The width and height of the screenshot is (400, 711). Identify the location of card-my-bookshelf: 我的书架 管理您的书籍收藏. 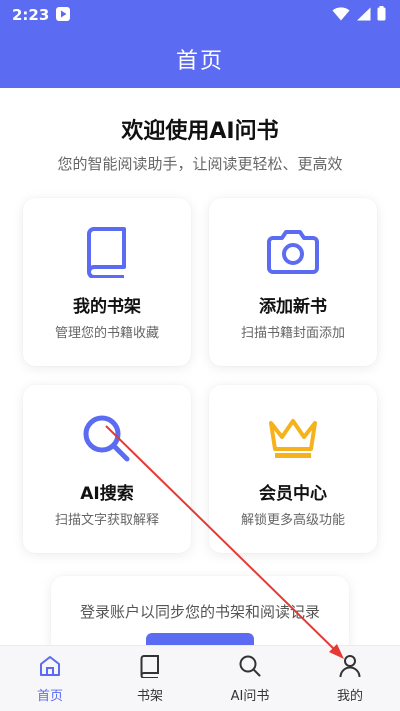
(107, 282).